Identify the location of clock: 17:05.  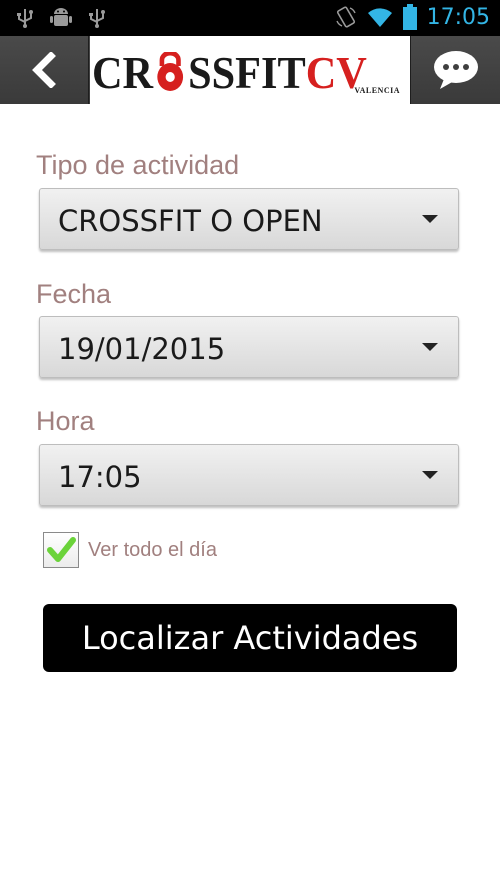
(458, 17).